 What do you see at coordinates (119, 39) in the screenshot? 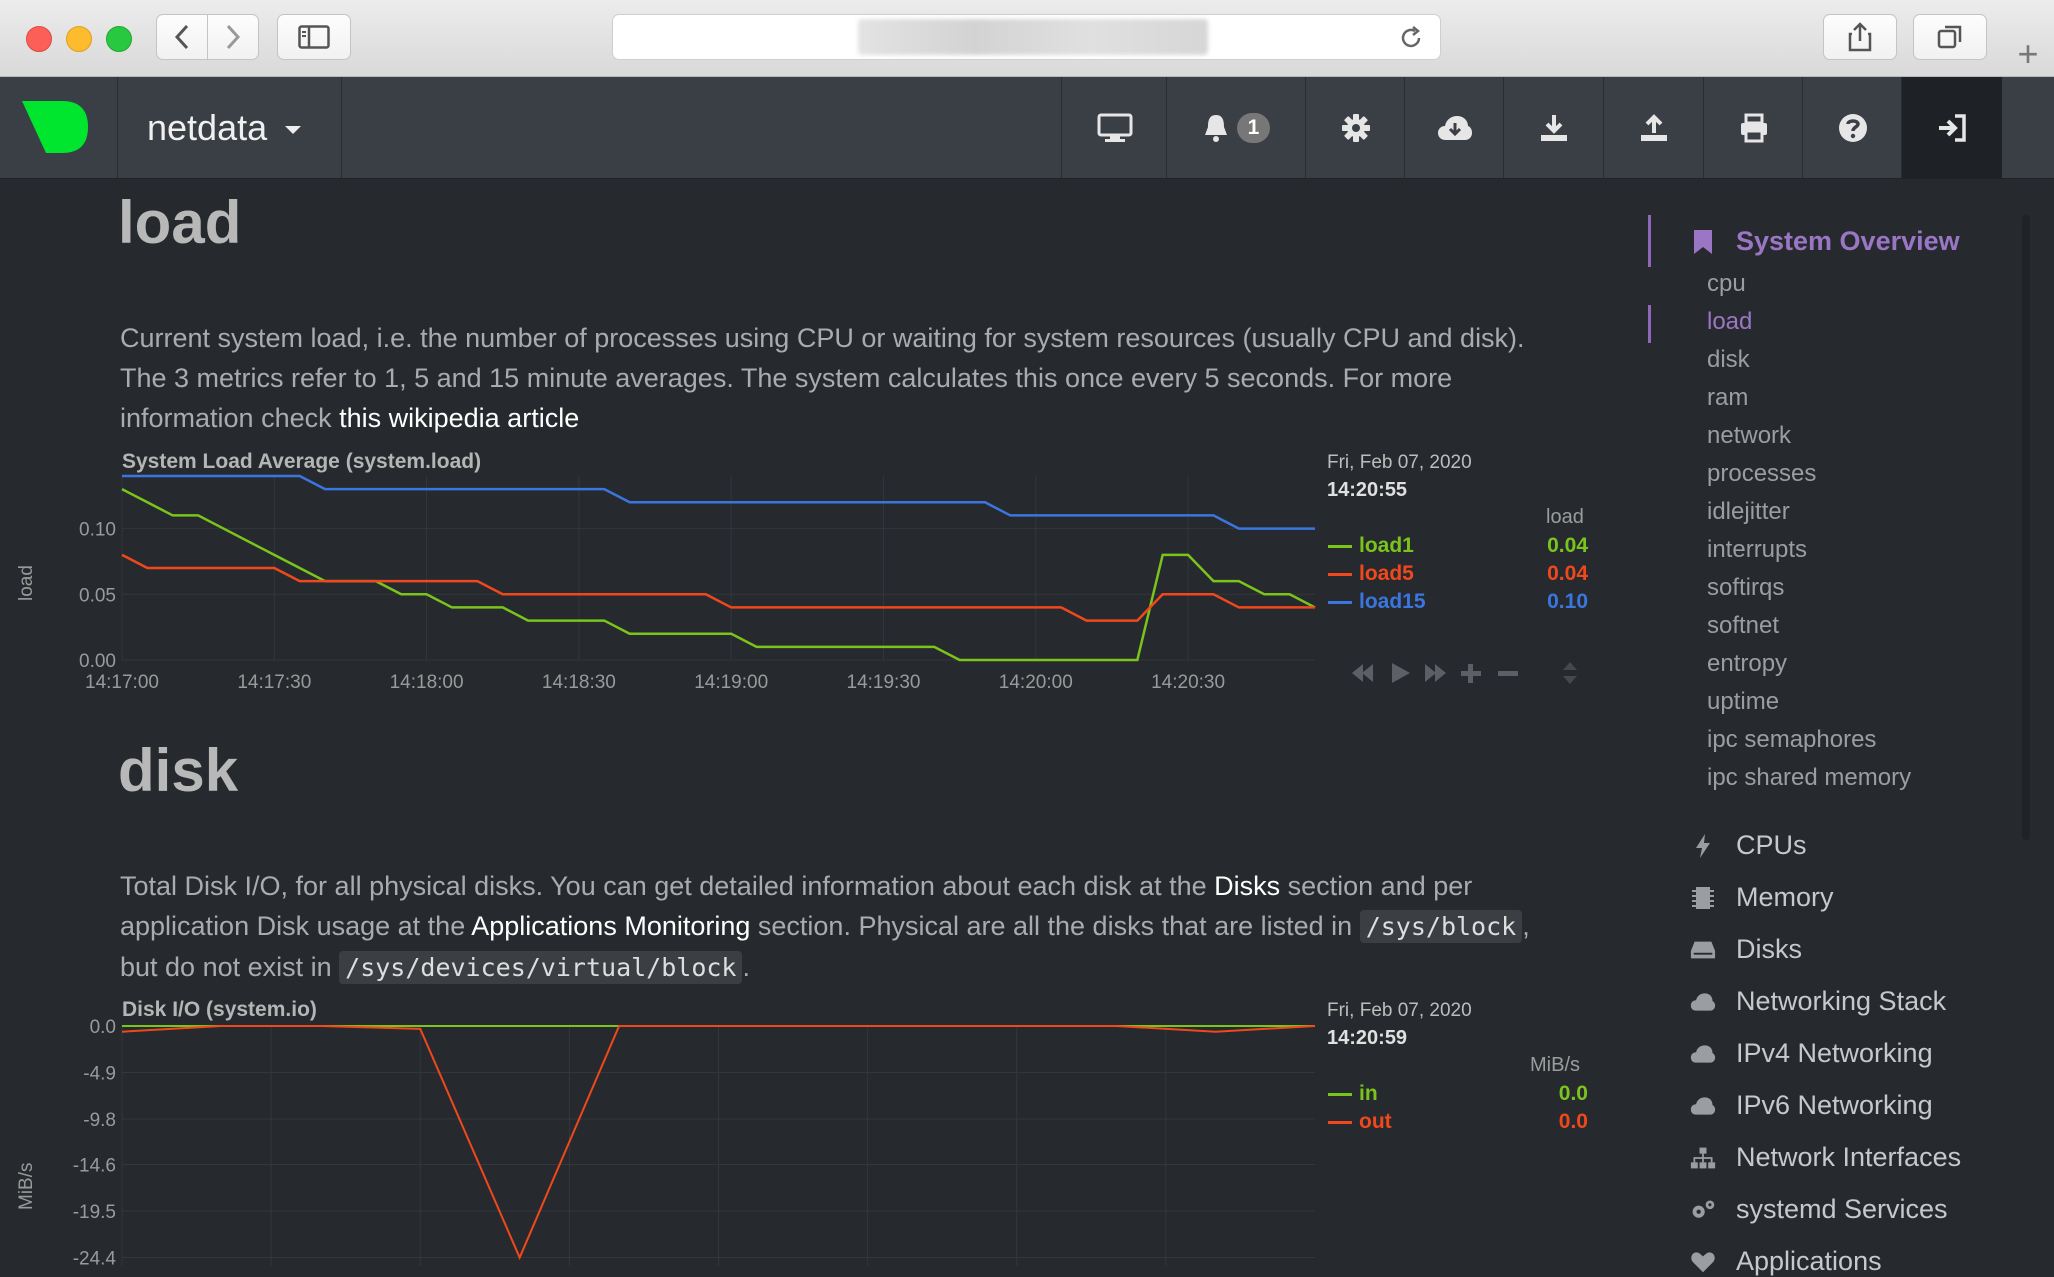
I see `zoom-window-button` at bounding box center [119, 39].